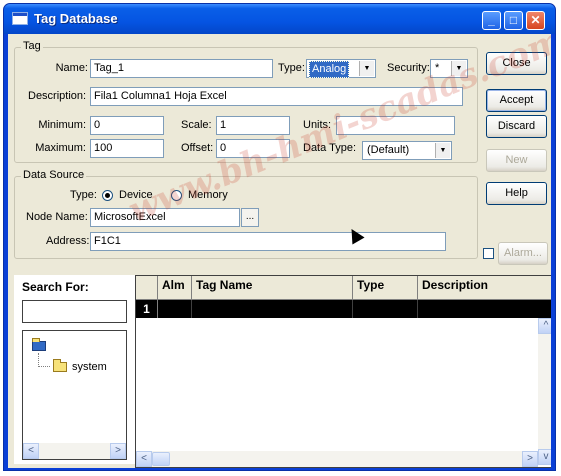 This screenshot has width=561, height=476. What do you see at coordinates (544, 457) in the screenshot?
I see `scroll-down-icon: v` at bounding box center [544, 457].